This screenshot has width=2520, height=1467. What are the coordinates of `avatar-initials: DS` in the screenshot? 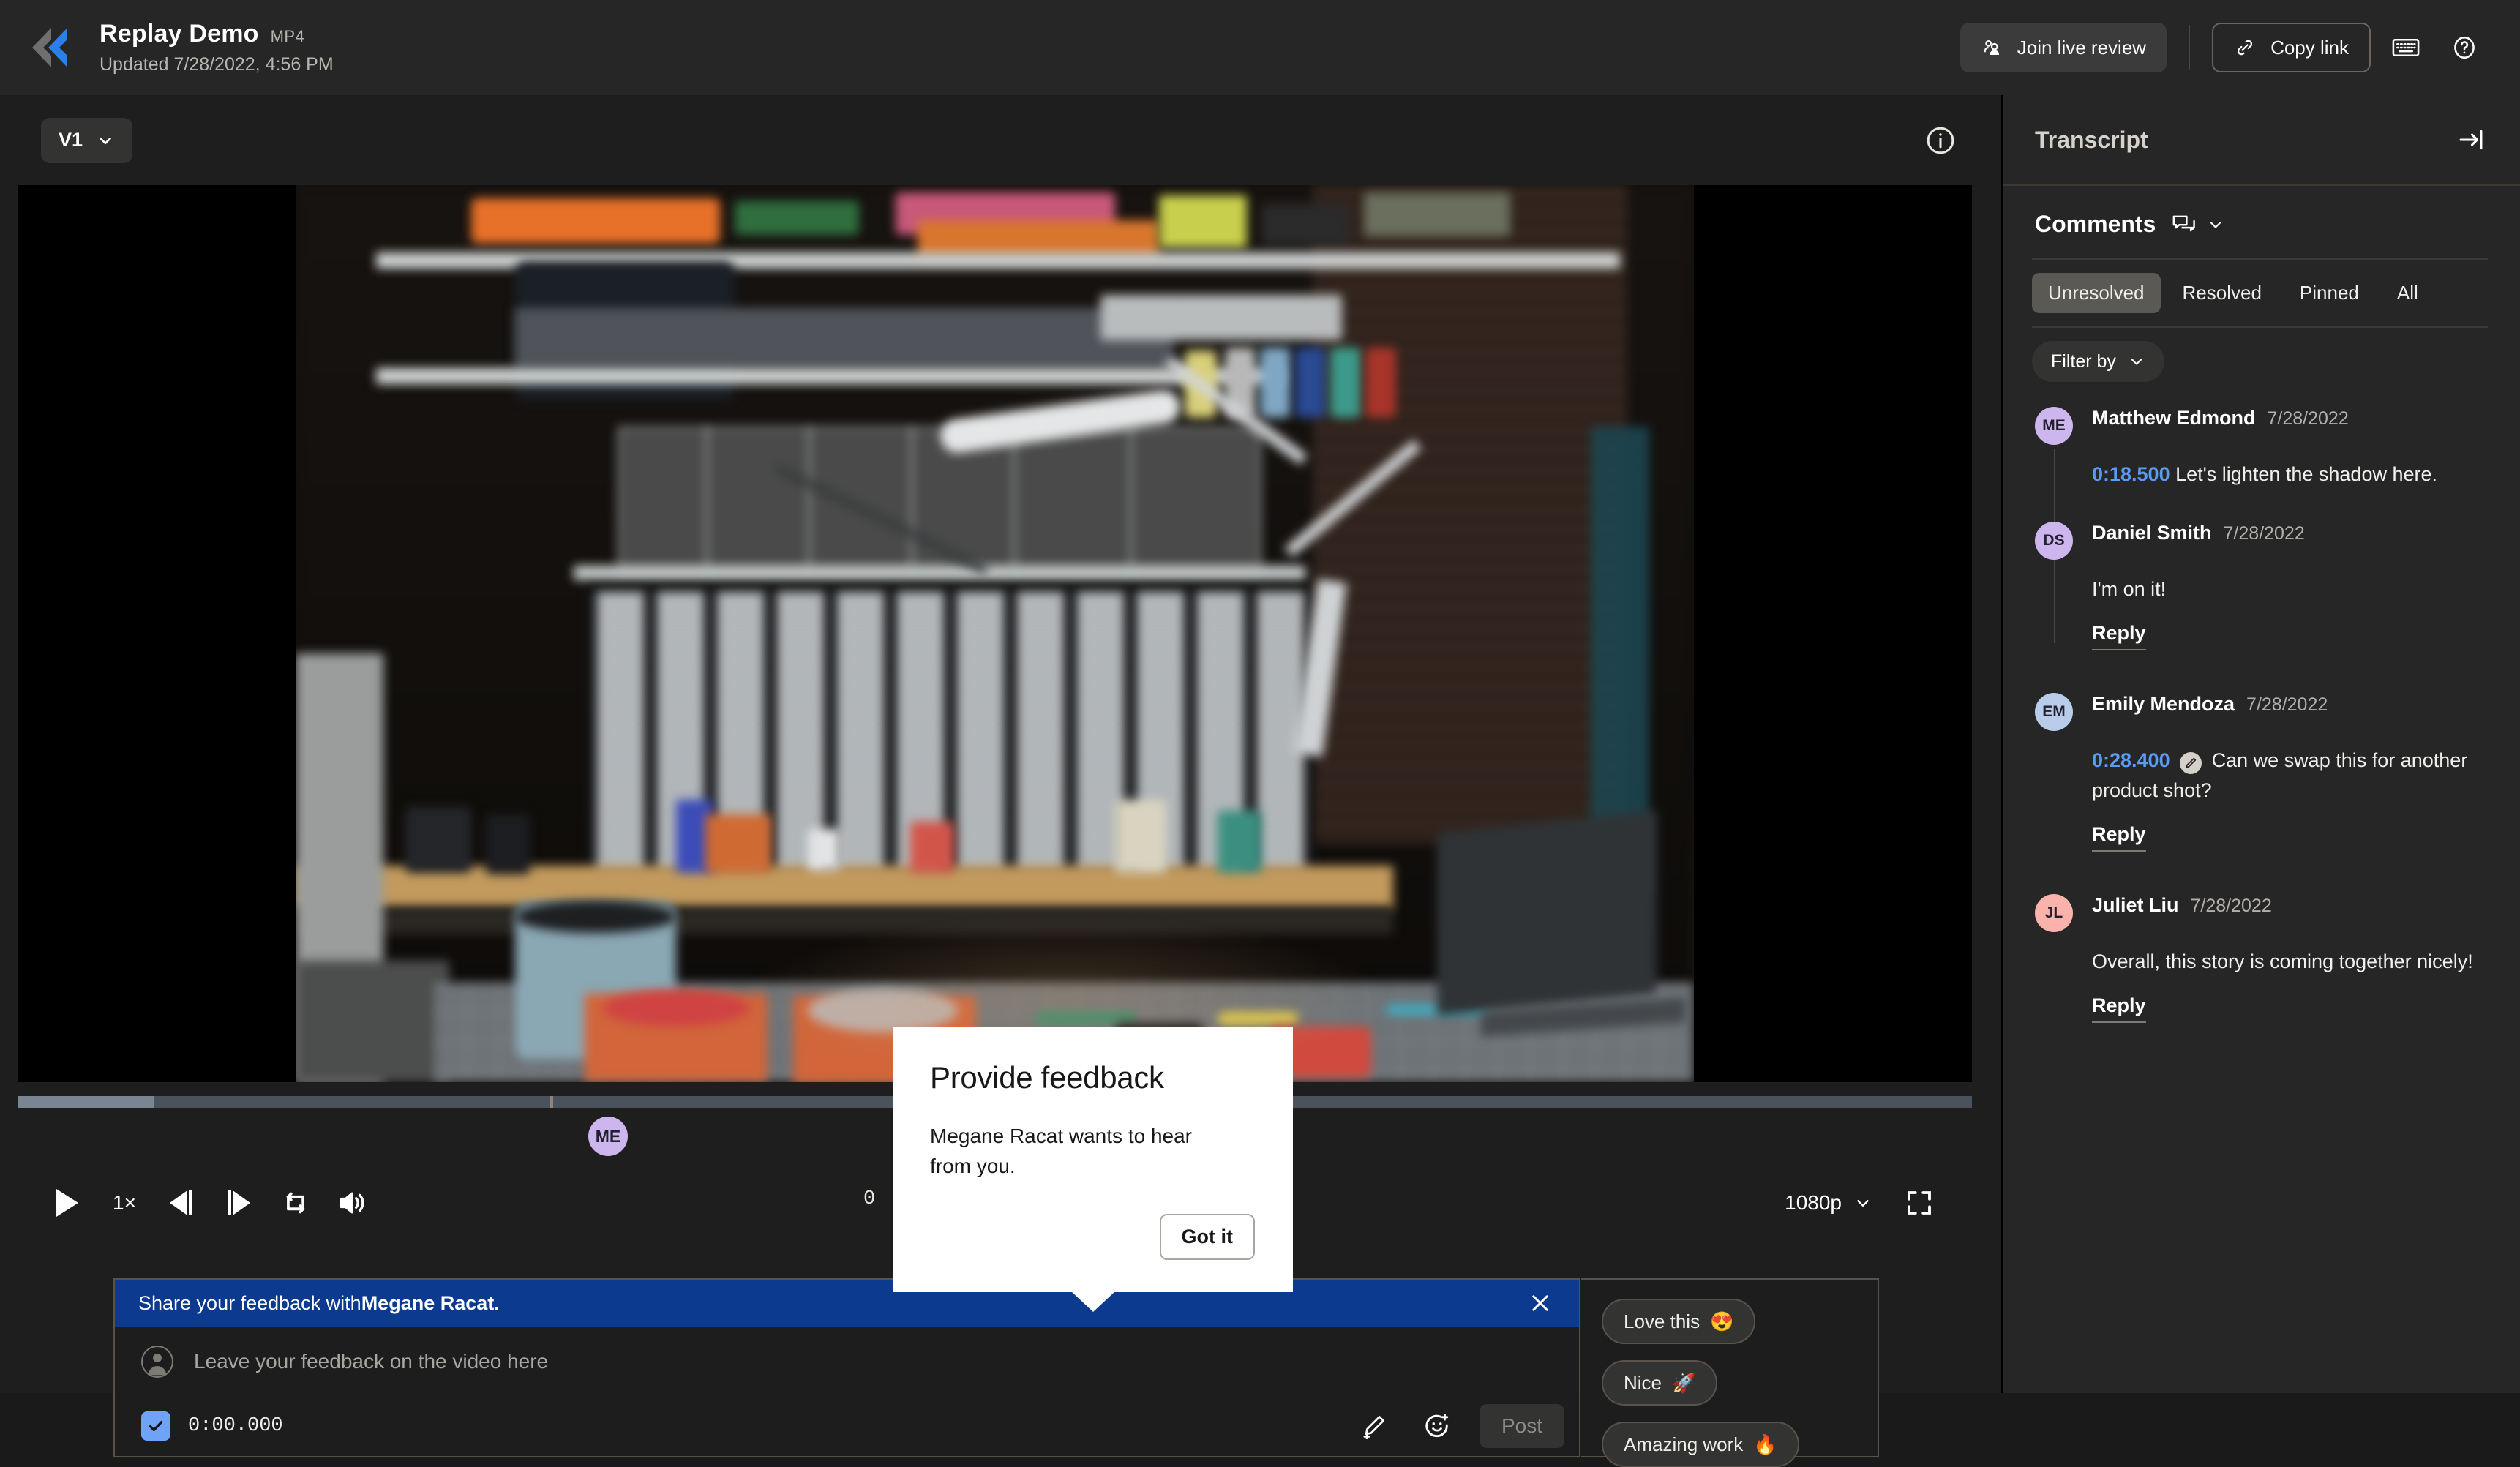 It's located at (2054, 540).